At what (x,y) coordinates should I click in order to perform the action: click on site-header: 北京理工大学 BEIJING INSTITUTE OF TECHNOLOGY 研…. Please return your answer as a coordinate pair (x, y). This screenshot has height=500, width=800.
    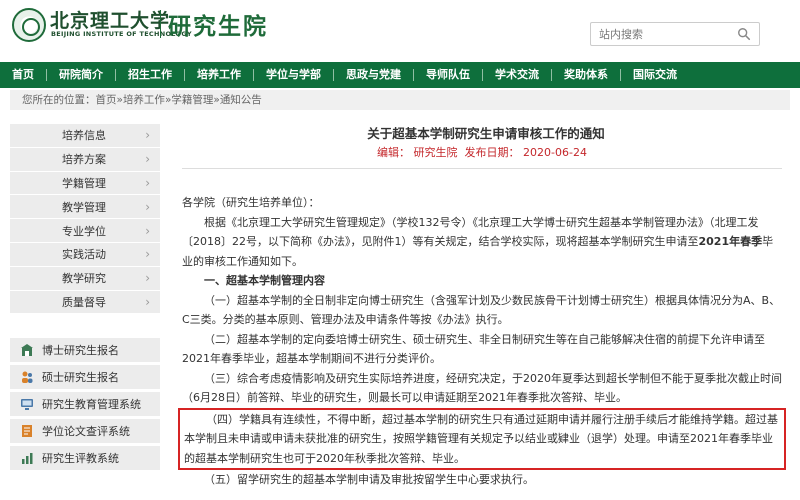
    Looking at the image, I should click on (400, 30).